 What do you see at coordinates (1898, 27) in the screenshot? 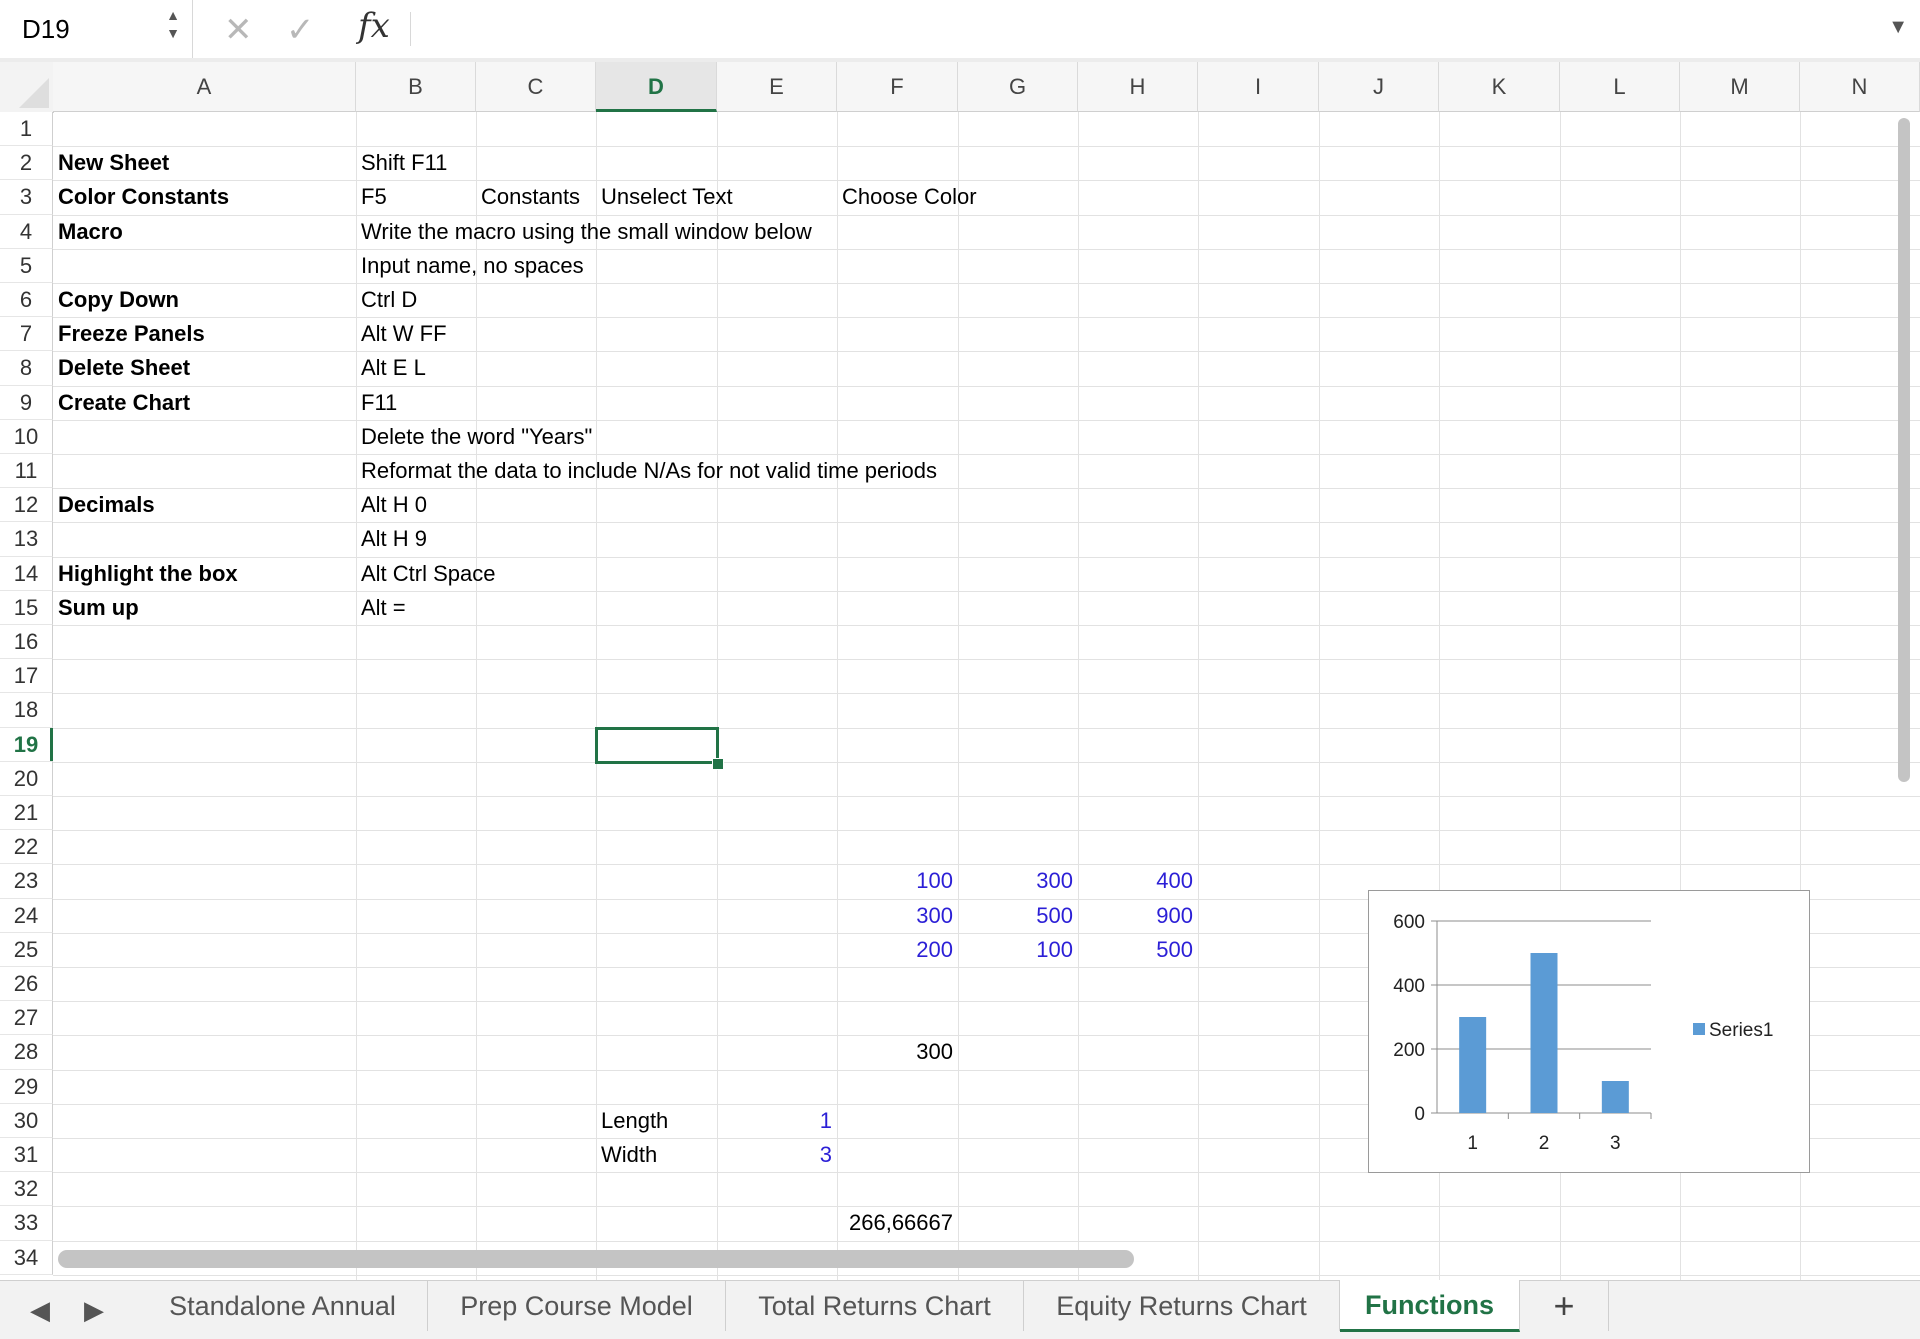
I see `expand-formula-bar-icon: ▼` at bounding box center [1898, 27].